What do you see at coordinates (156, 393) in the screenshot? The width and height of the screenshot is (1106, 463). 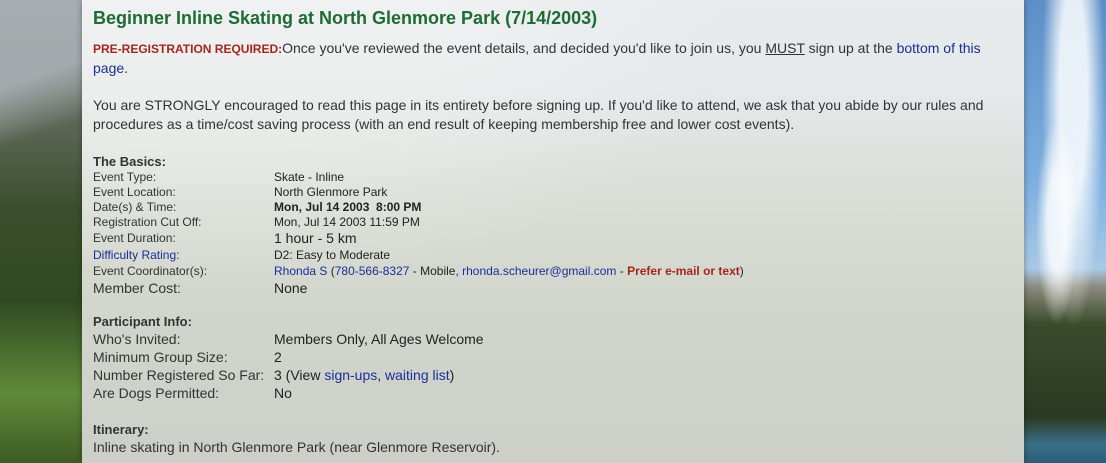 I see `dogs-label: Are Dogs Permitted:` at bounding box center [156, 393].